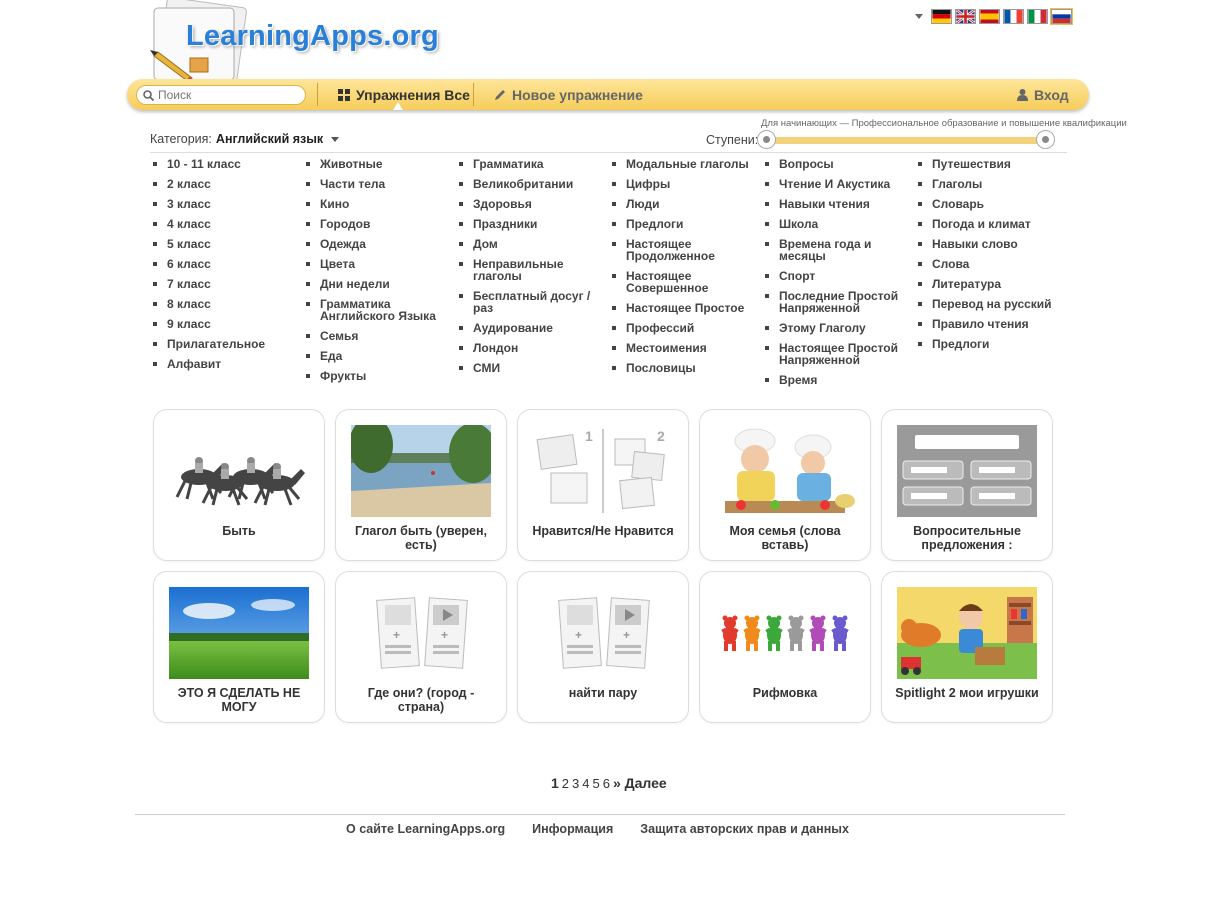 Image resolution: width=1207 pixels, height=905 pixels. I want to click on topic-link: 6 класс, so click(189, 264).